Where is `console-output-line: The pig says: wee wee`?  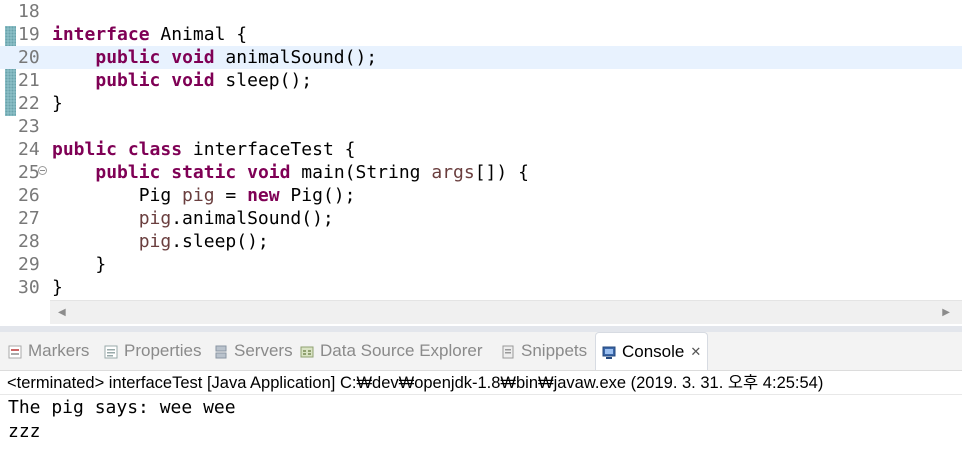
console-output-line: The pig says: wee wee is located at coordinates (122, 407).